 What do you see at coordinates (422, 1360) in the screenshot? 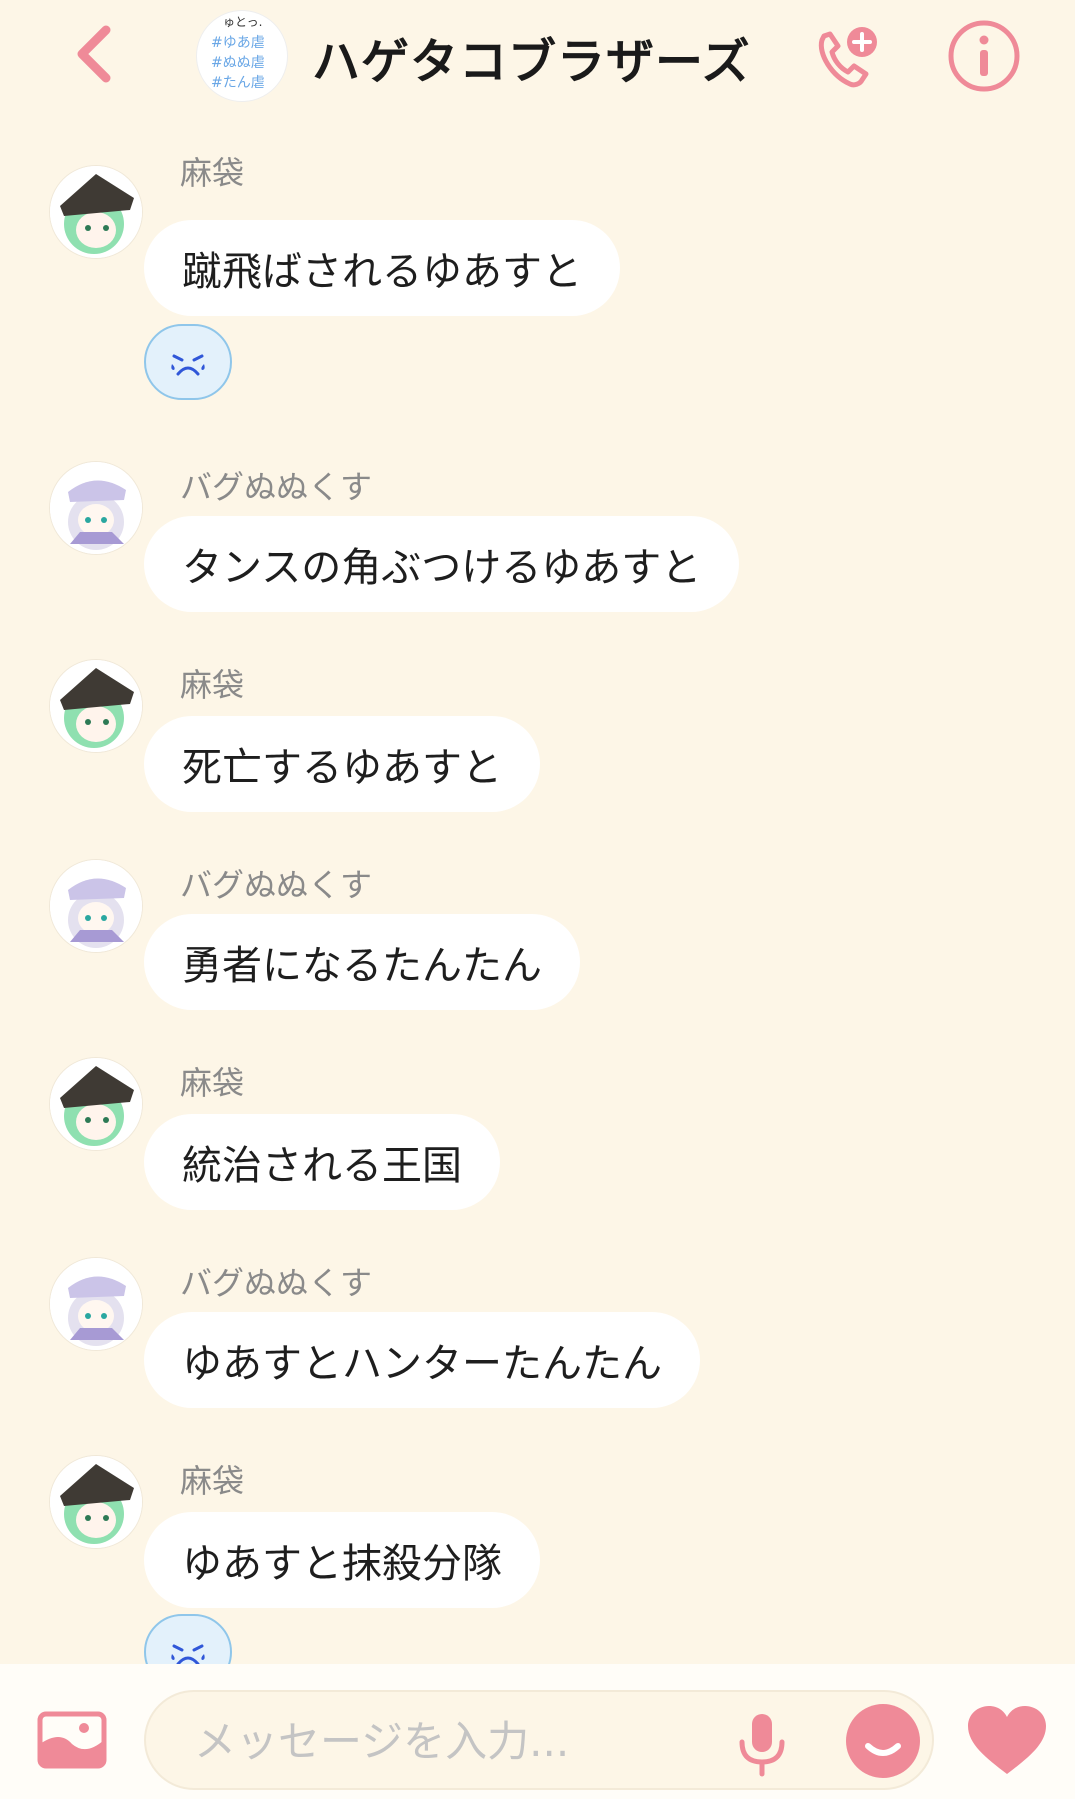
I see `message-bubble: ゆあすとハンターたんたん` at bounding box center [422, 1360].